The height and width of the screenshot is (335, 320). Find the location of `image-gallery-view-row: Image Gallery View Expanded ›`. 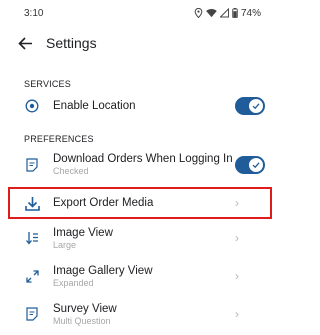

image-gallery-view-row: Image Gallery View Expanded › is located at coordinates (136, 276).